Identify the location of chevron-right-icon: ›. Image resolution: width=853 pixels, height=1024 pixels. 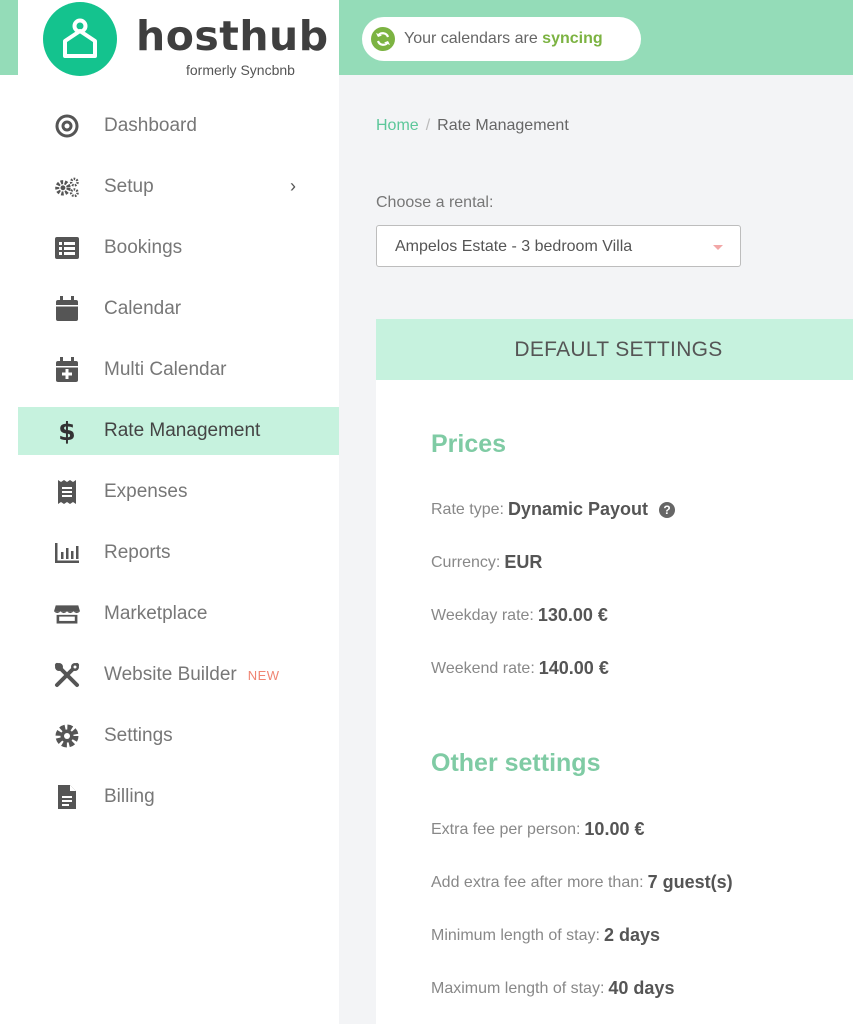
(293, 186).